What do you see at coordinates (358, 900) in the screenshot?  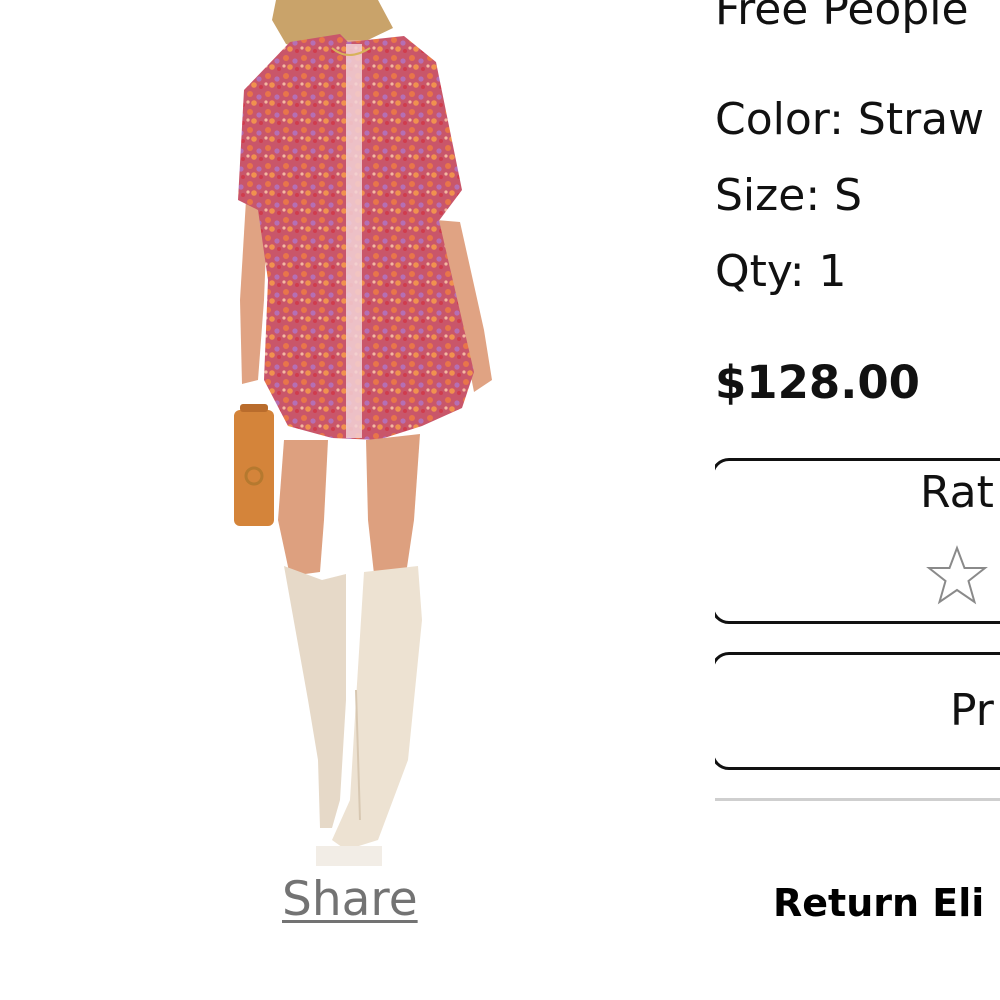 I see `share-link: Share` at bounding box center [358, 900].